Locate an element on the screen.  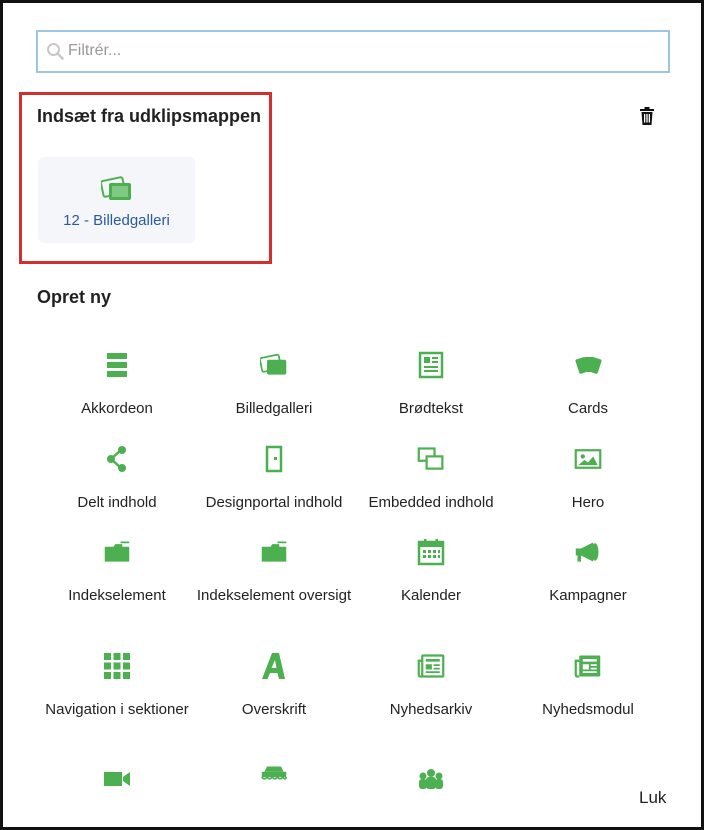
filter-input is located at coordinates (363, 51).